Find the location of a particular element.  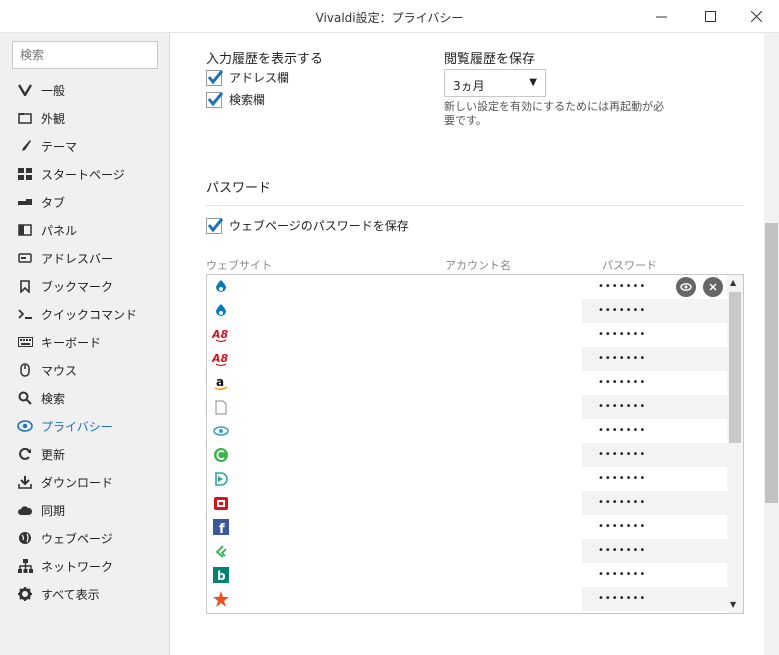

show-password-button is located at coordinates (686, 287).